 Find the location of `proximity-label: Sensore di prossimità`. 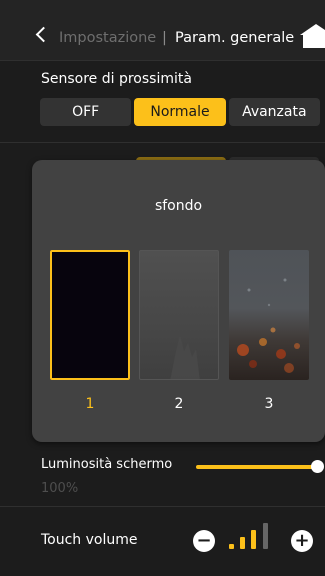

proximity-label: Sensore di prossimità is located at coordinates (116, 79).